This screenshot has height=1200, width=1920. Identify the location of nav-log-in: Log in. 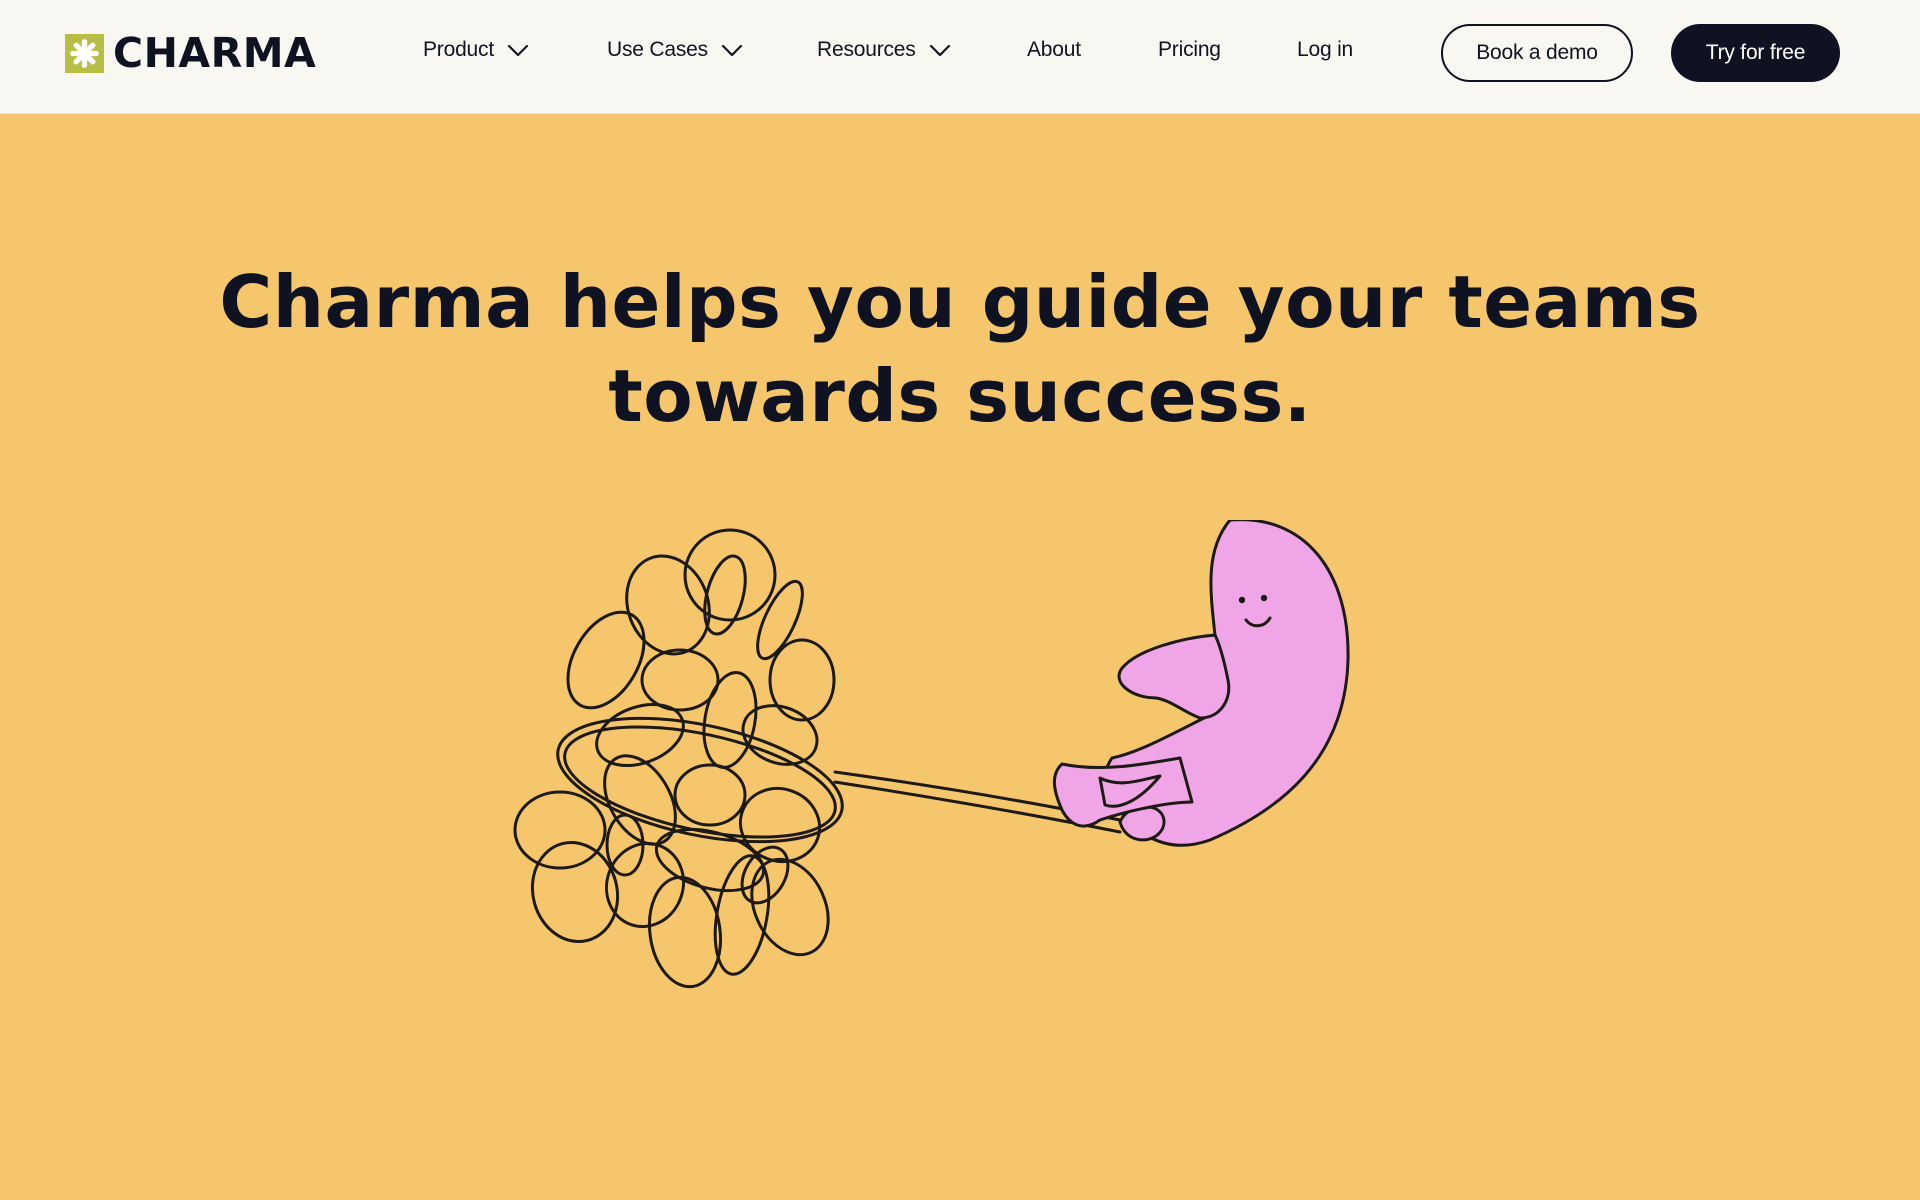
(1325, 50).